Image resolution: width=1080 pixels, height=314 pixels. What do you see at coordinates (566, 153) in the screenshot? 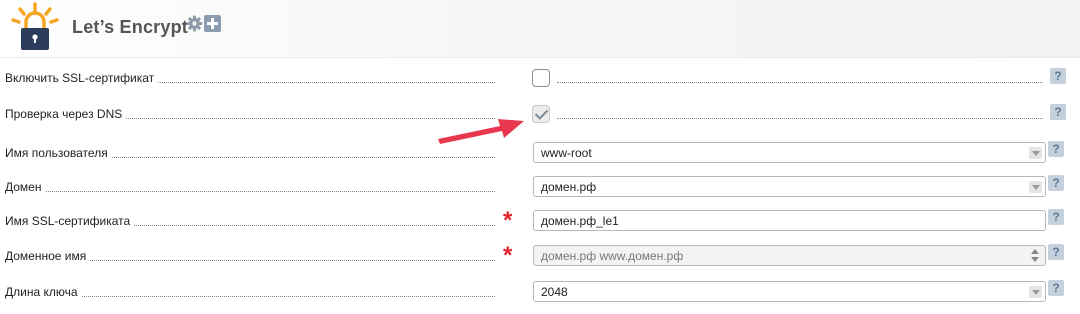
I see `username-value: www-root` at bounding box center [566, 153].